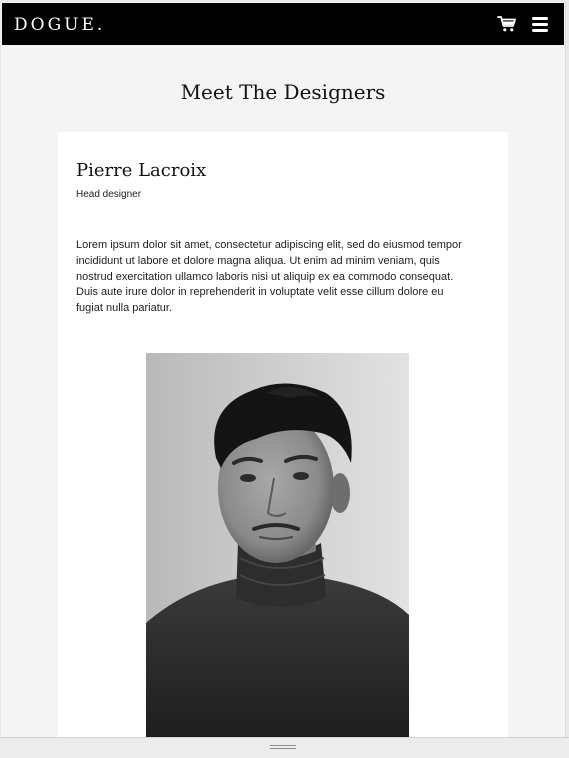  What do you see at coordinates (283, 747) in the screenshot?
I see `resize-handle-icon` at bounding box center [283, 747].